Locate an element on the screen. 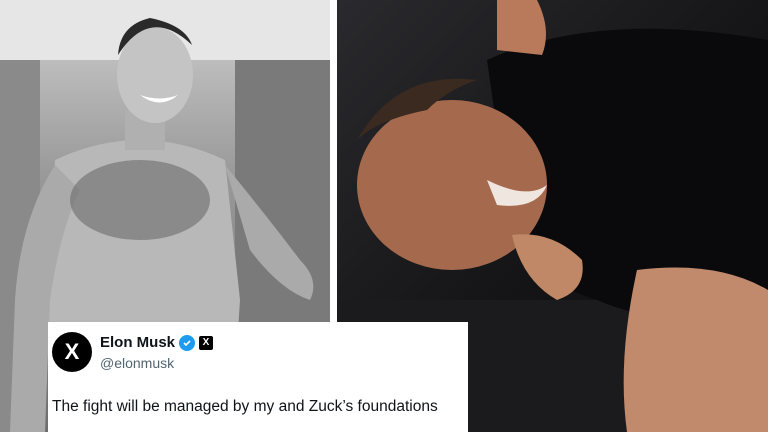 The height and width of the screenshot is (432, 768). avatar: X is located at coordinates (72, 352).